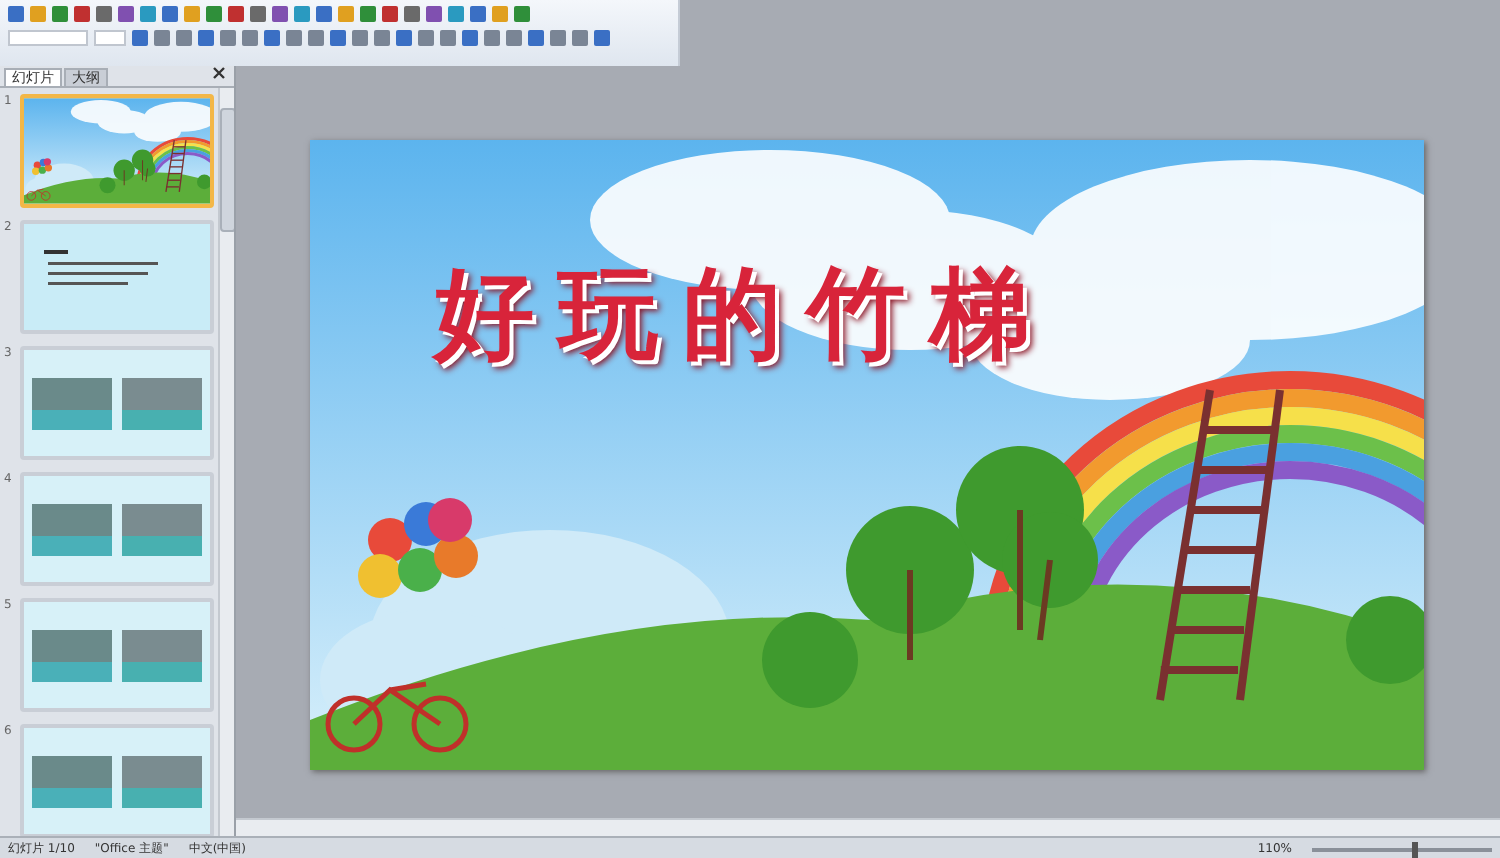 The width and height of the screenshot is (1500, 858). Describe the element at coordinates (744, 315) in the screenshot. I see `slide-title: 好玩的竹梯` at that location.